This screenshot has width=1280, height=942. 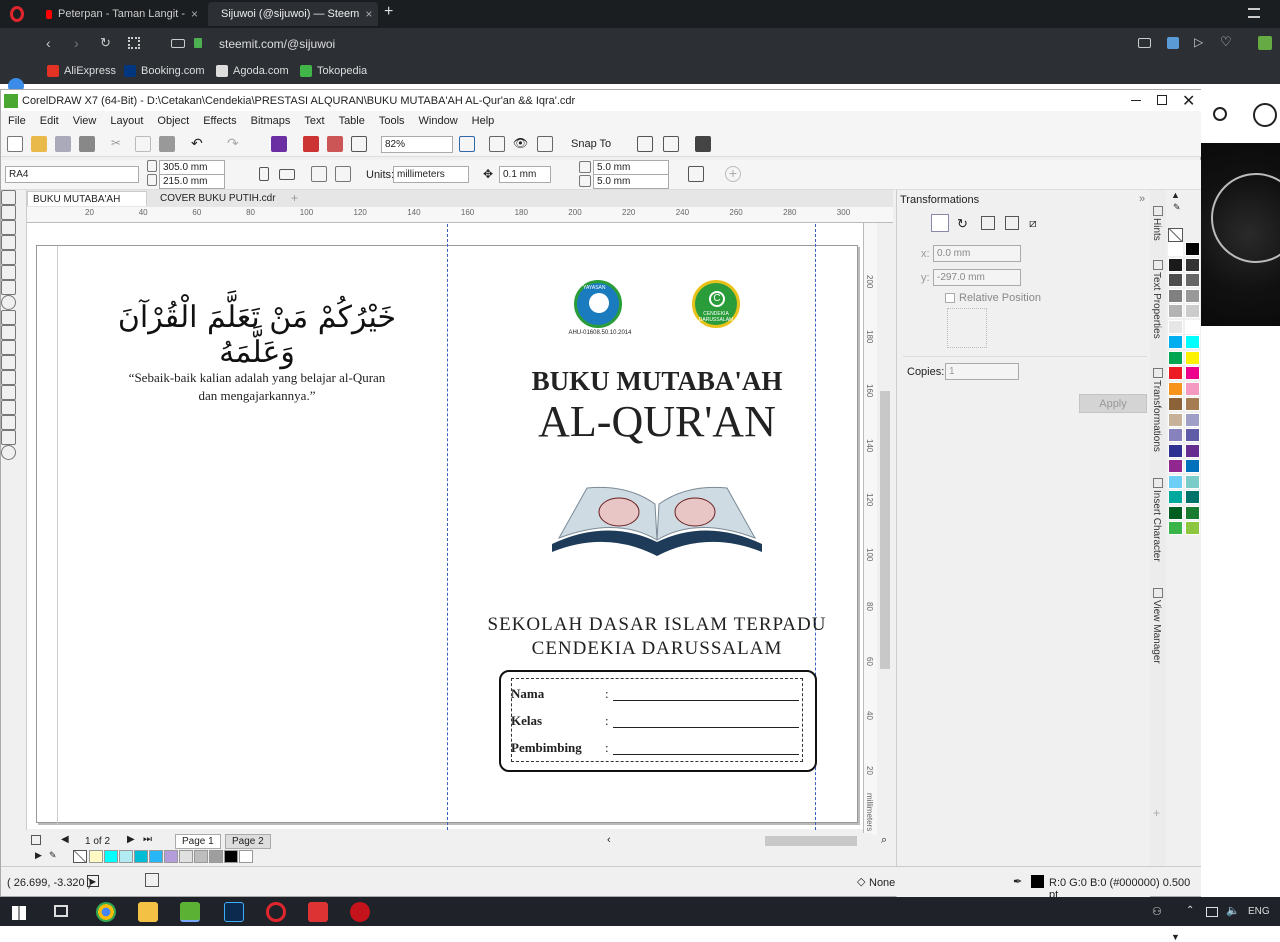 I want to click on menu-window: Window, so click(x=438, y=121).